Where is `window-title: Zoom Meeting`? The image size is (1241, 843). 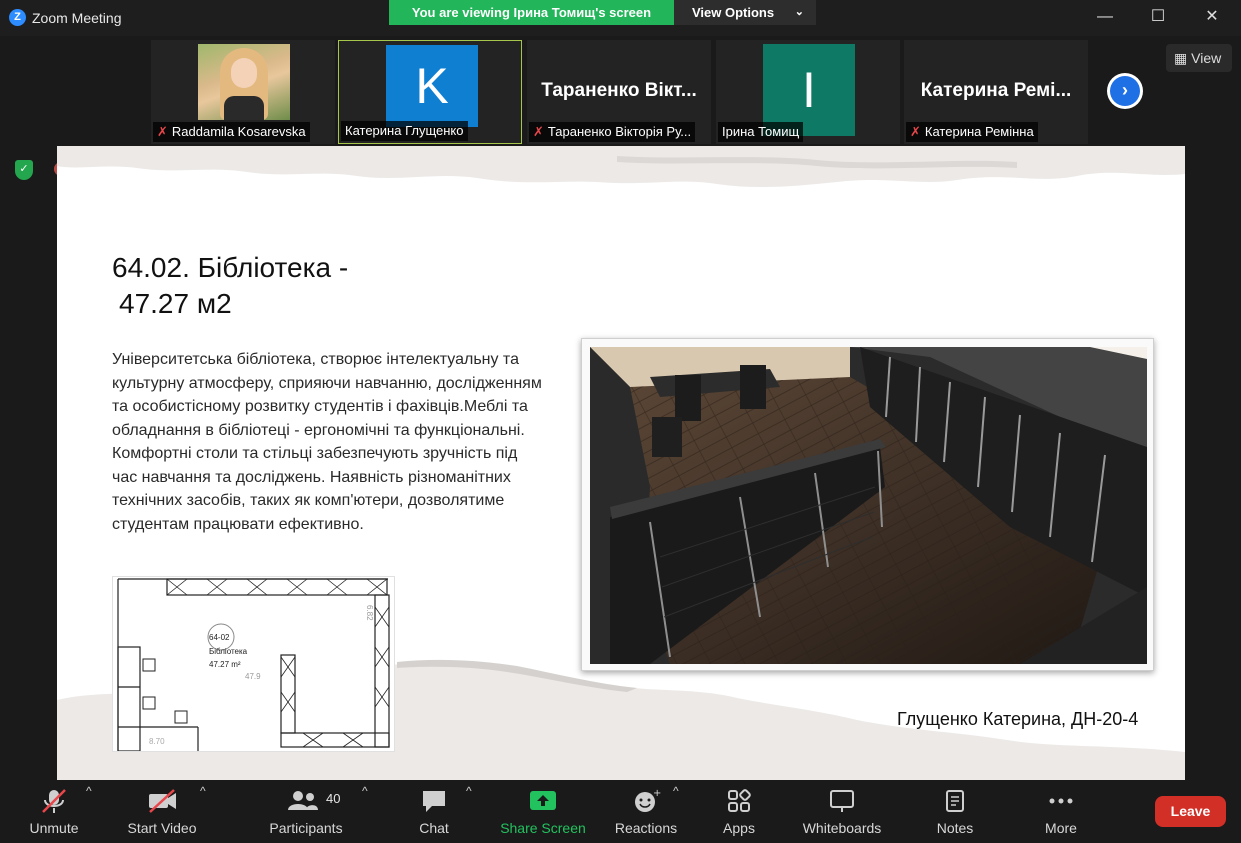
window-title: Zoom Meeting is located at coordinates (77, 18).